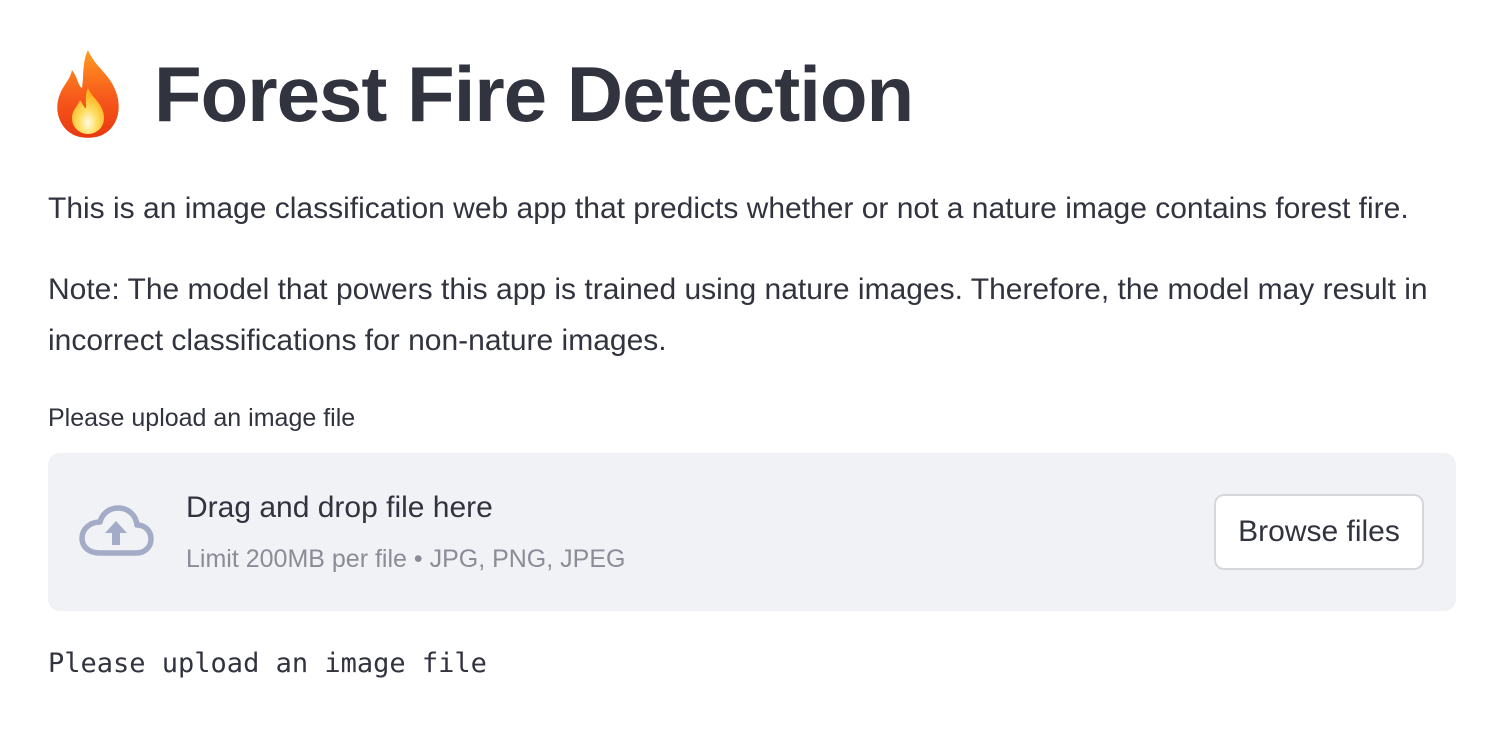 Image resolution: width=1502 pixels, height=730 pixels. What do you see at coordinates (88, 94) in the screenshot?
I see `fire-icon` at bounding box center [88, 94].